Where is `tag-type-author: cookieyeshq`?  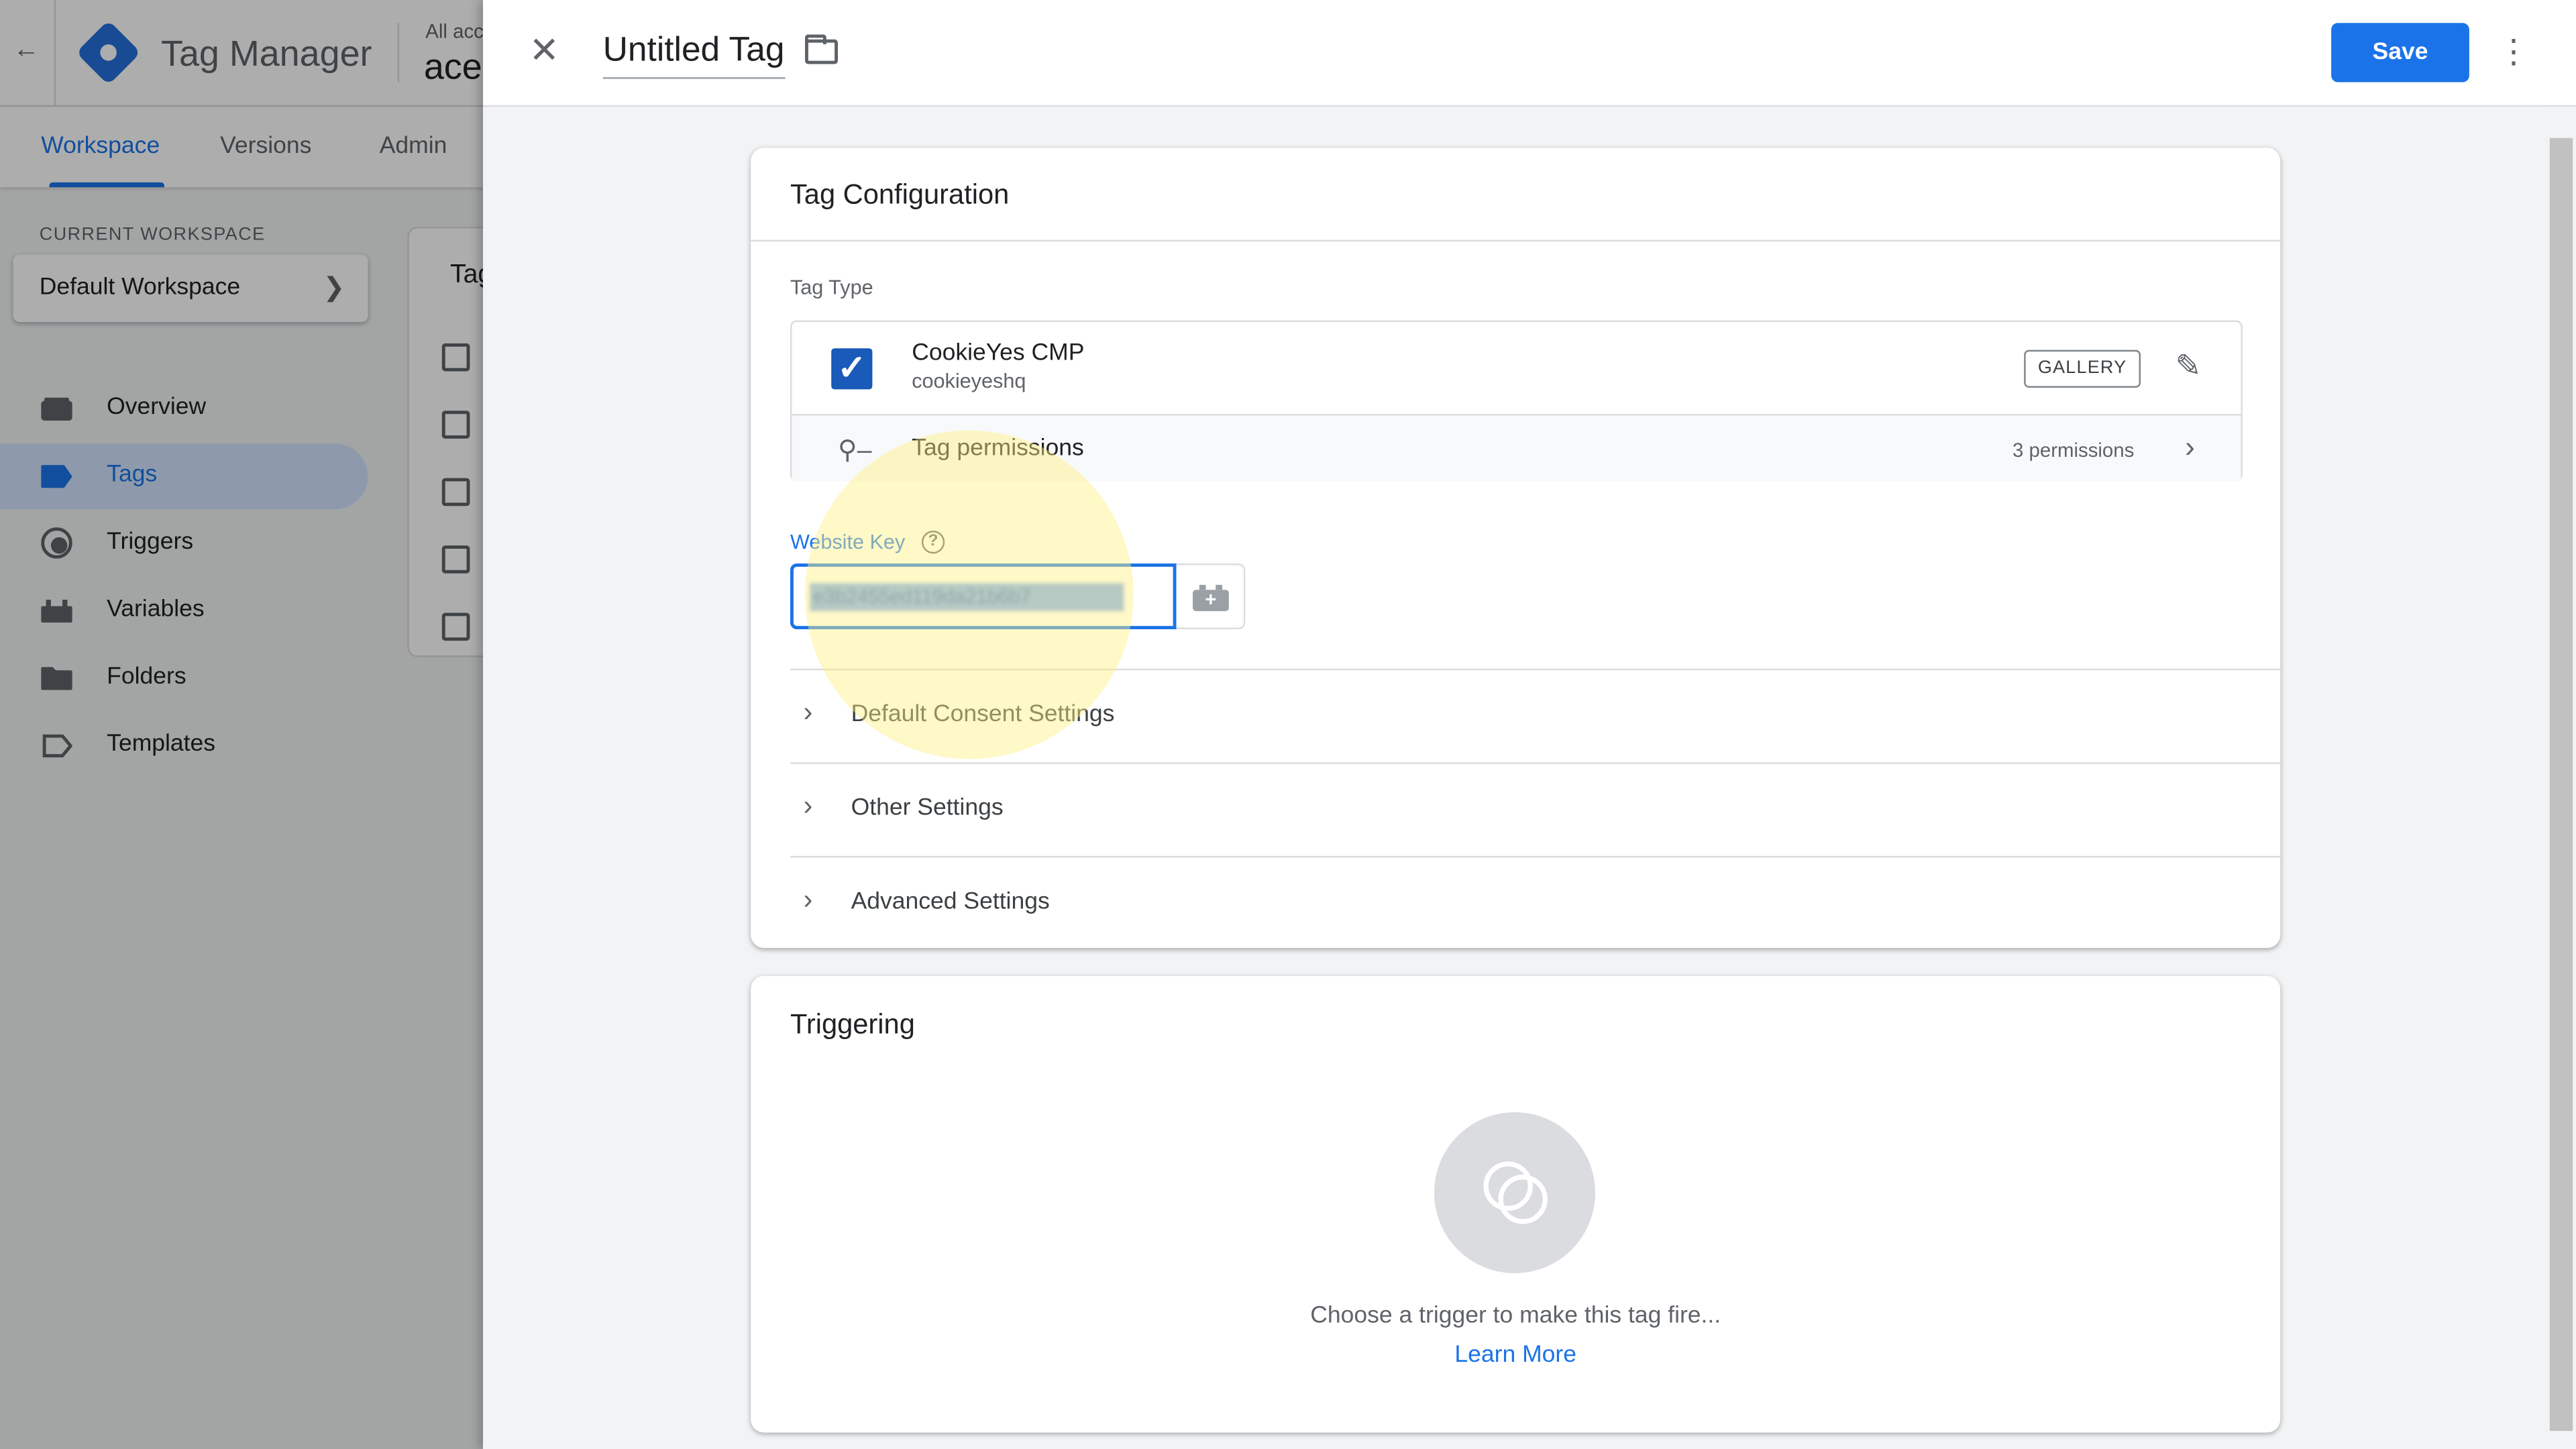
tag-type-author: cookieyeshq is located at coordinates (969, 381).